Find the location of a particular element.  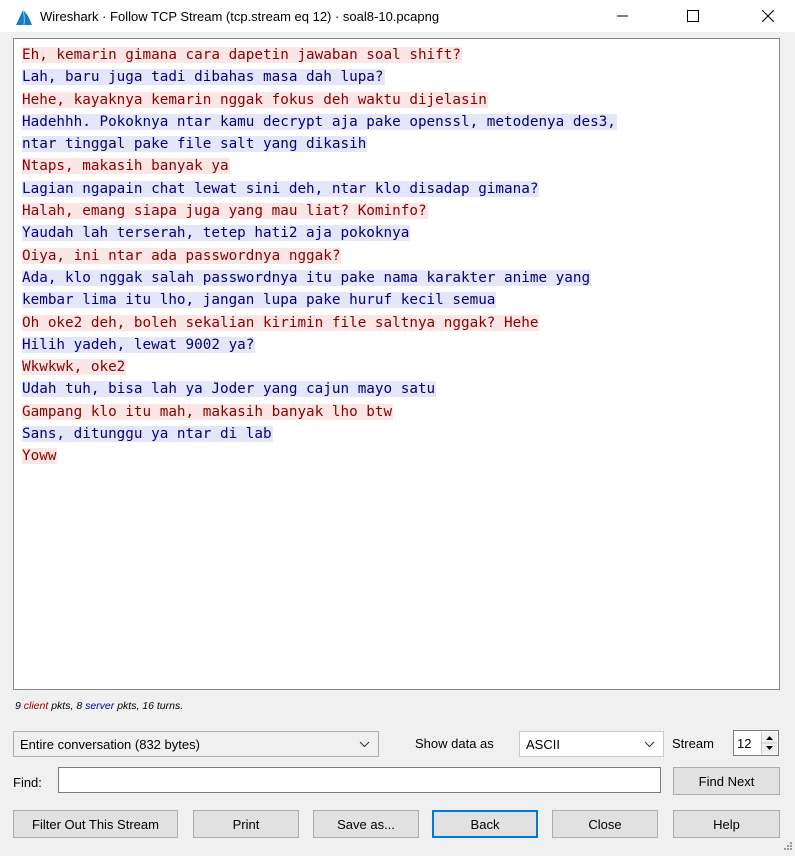

server-word: server is located at coordinates (100, 706).